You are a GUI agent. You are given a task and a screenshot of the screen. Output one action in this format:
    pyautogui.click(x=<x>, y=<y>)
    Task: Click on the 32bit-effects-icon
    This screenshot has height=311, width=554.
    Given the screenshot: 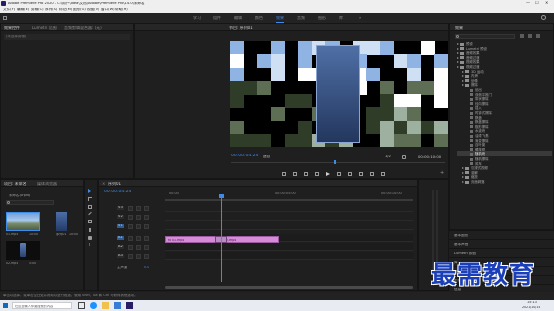 What is the action you would take?
    pyautogui.click(x=530, y=36)
    